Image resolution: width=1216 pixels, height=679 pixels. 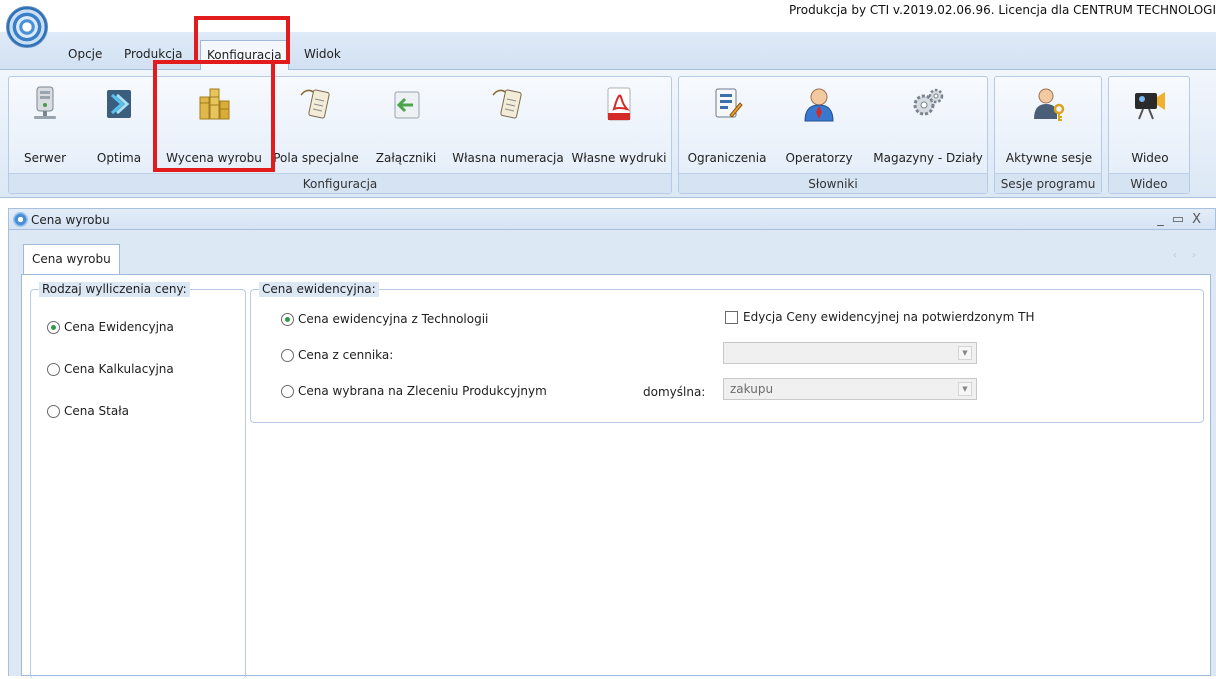 I want to click on ograniczenia-button: Ograniczenia, so click(x=727, y=125).